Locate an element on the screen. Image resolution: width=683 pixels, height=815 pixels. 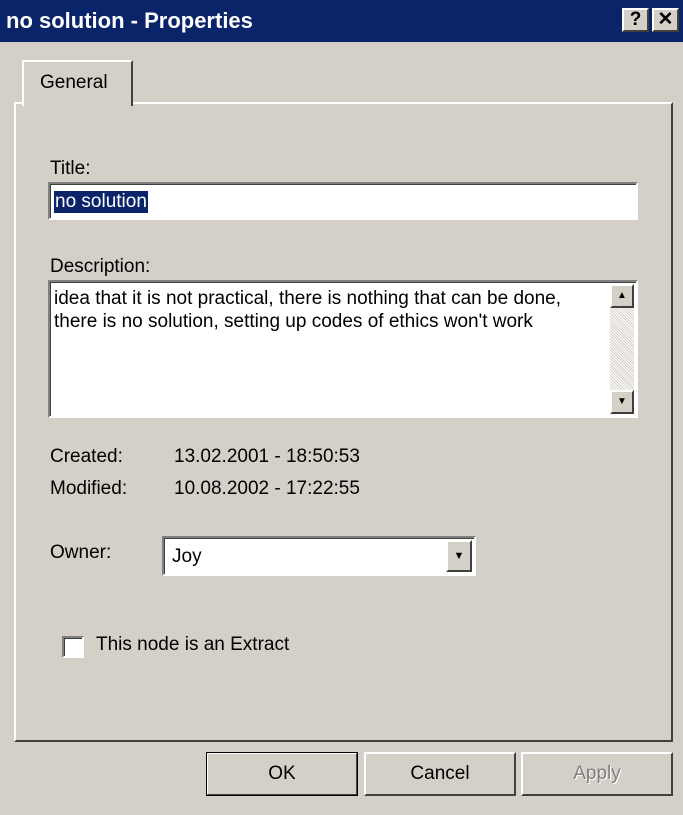
help-icon: ? is located at coordinates (635, 19).